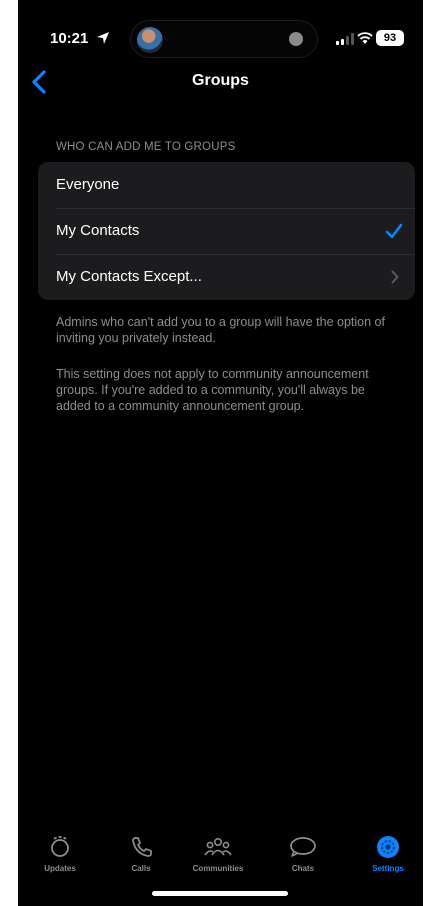 The image size is (441, 906). What do you see at coordinates (69, 38) in the screenshot?
I see `status-time: 10:21` at bounding box center [69, 38].